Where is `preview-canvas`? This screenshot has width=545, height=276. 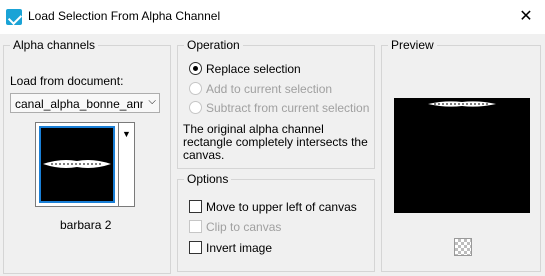
preview-canvas is located at coordinates (462, 155).